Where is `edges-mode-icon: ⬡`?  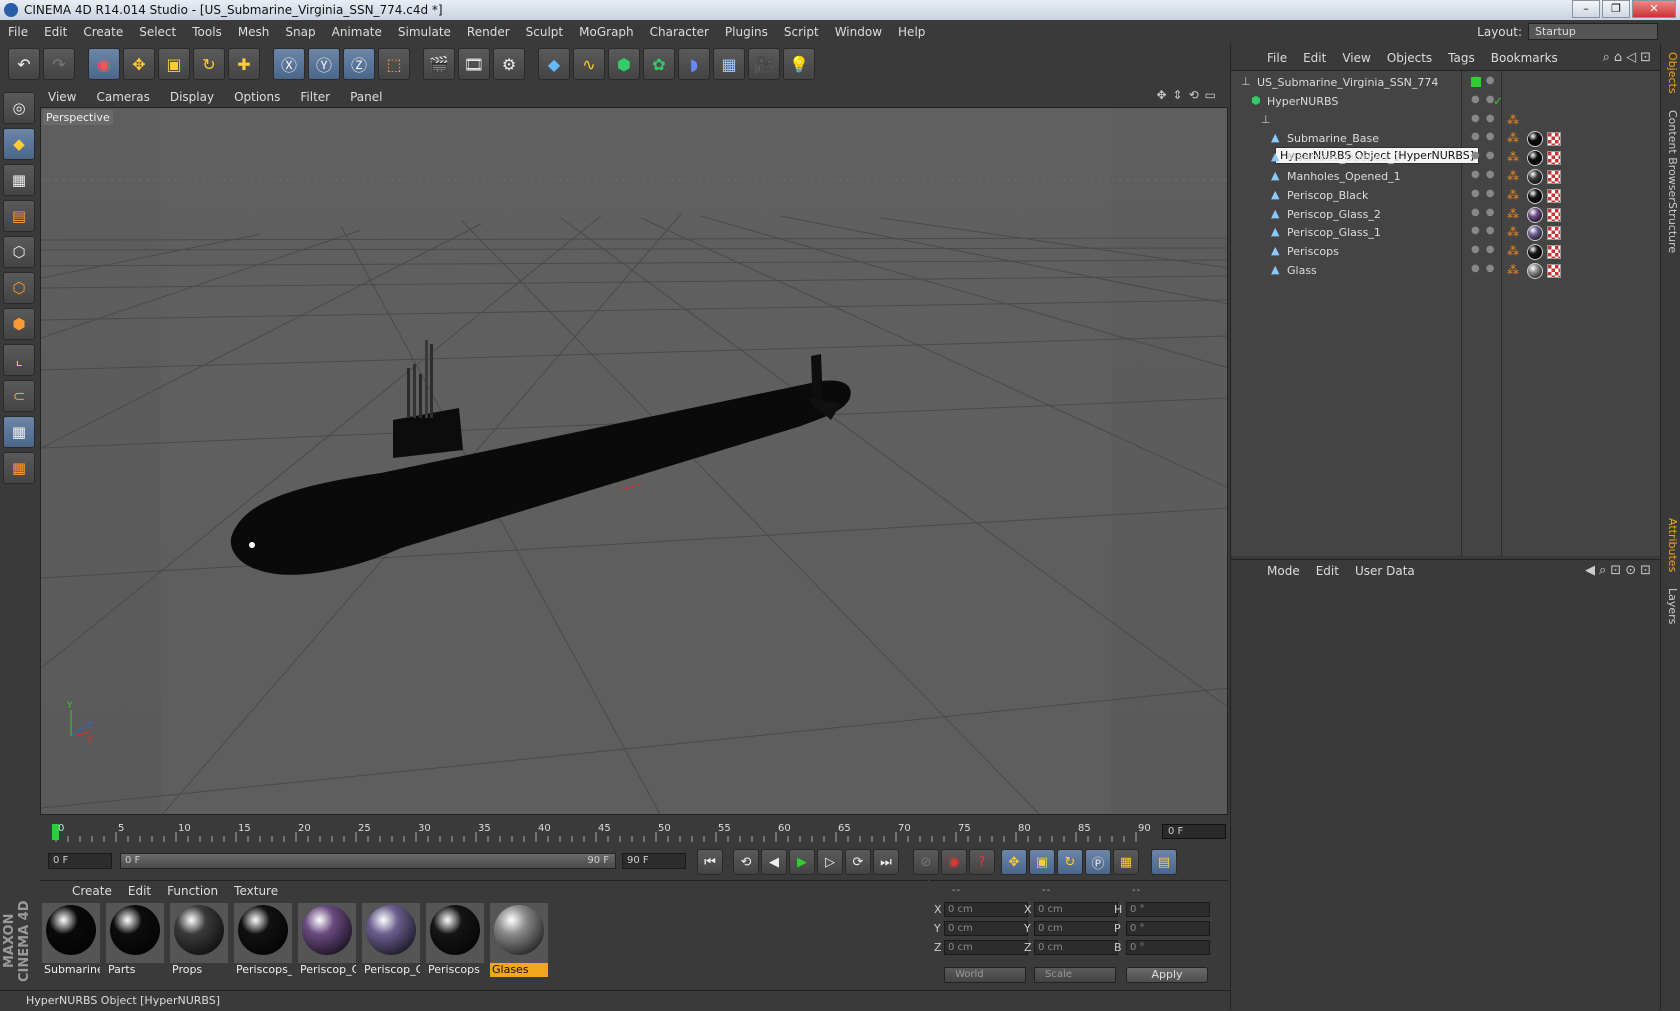
edges-mode-icon: ⬡ is located at coordinates (19, 288).